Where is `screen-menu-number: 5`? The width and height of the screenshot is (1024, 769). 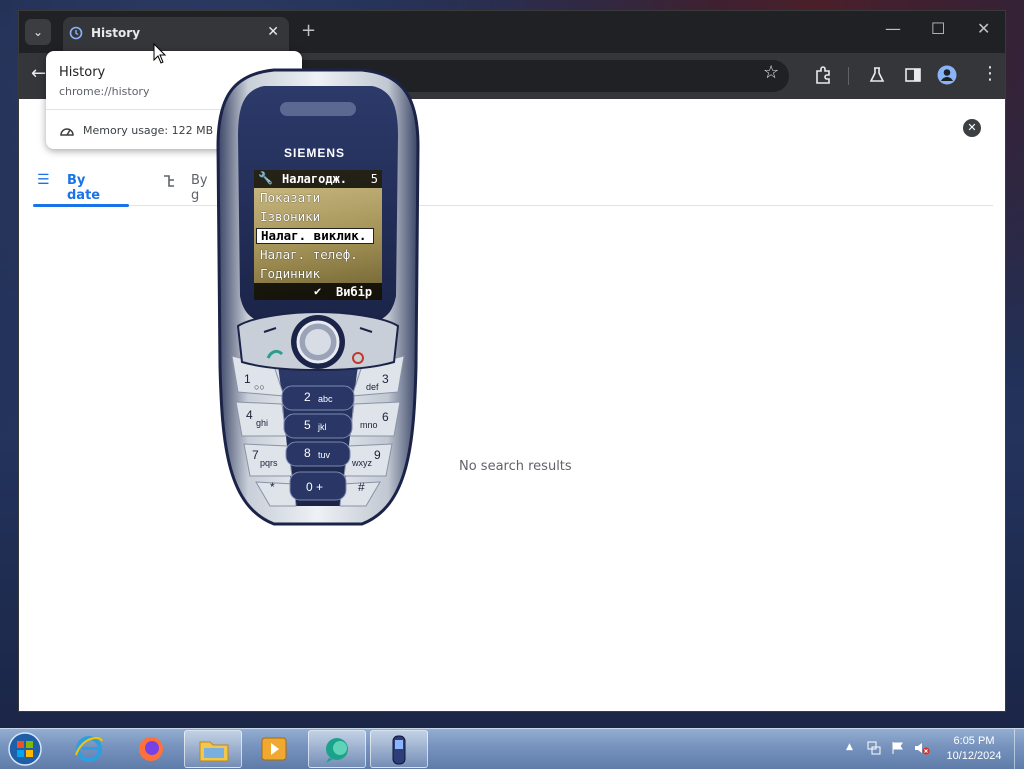
screen-menu-number: 5 is located at coordinates (374, 179).